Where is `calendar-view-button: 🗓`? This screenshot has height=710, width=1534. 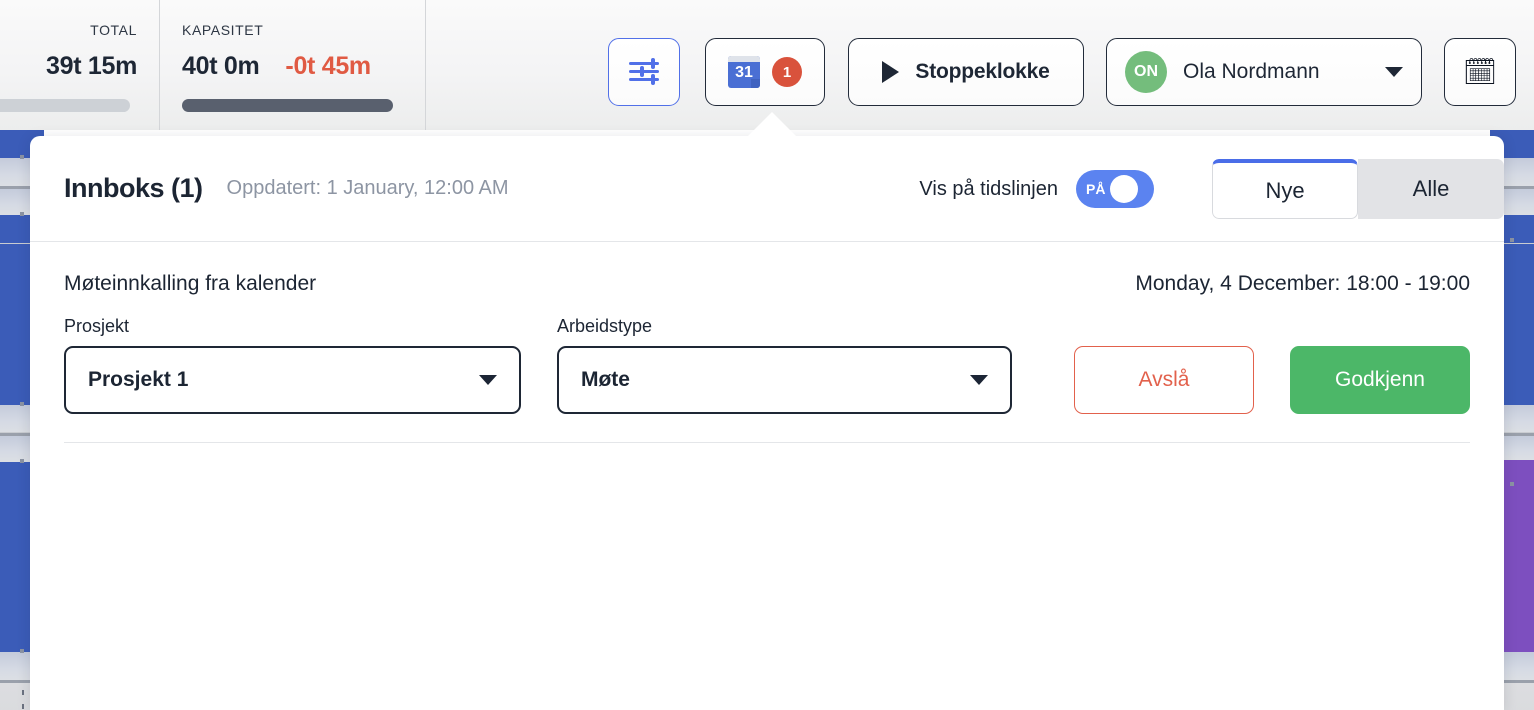 calendar-view-button: 🗓 is located at coordinates (1480, 72).